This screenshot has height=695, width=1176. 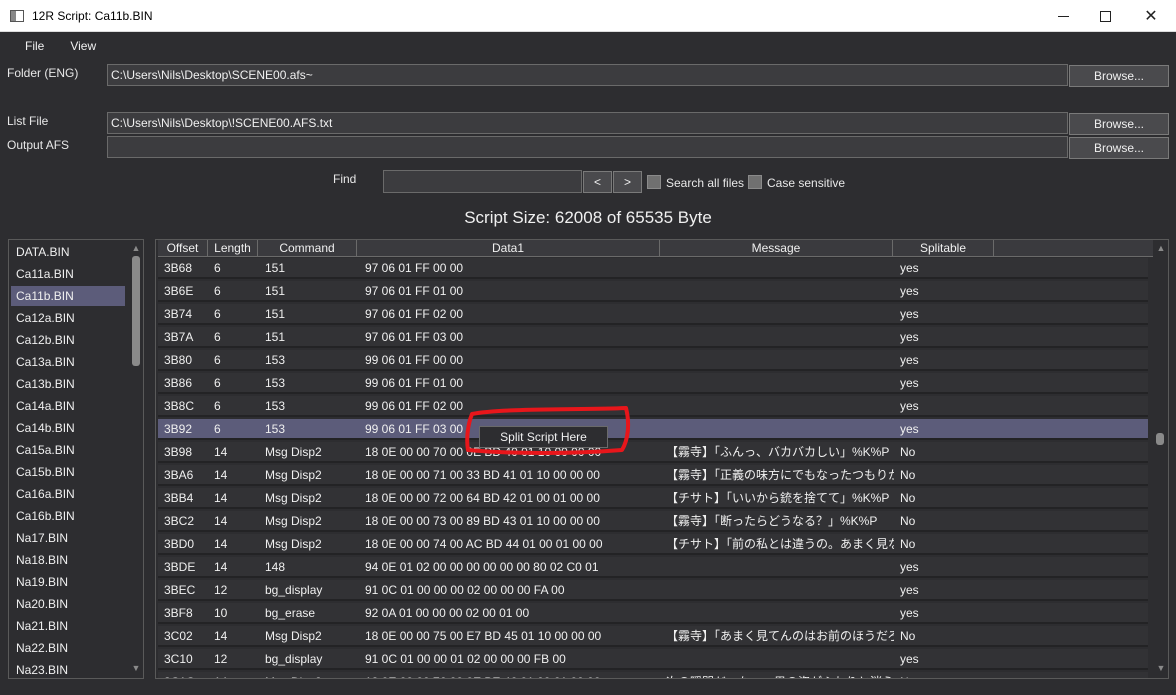 What do you see at coordinates (627, 182) in the screenshot?
I see `find-next-button: >` at bounding box center [627, 182].